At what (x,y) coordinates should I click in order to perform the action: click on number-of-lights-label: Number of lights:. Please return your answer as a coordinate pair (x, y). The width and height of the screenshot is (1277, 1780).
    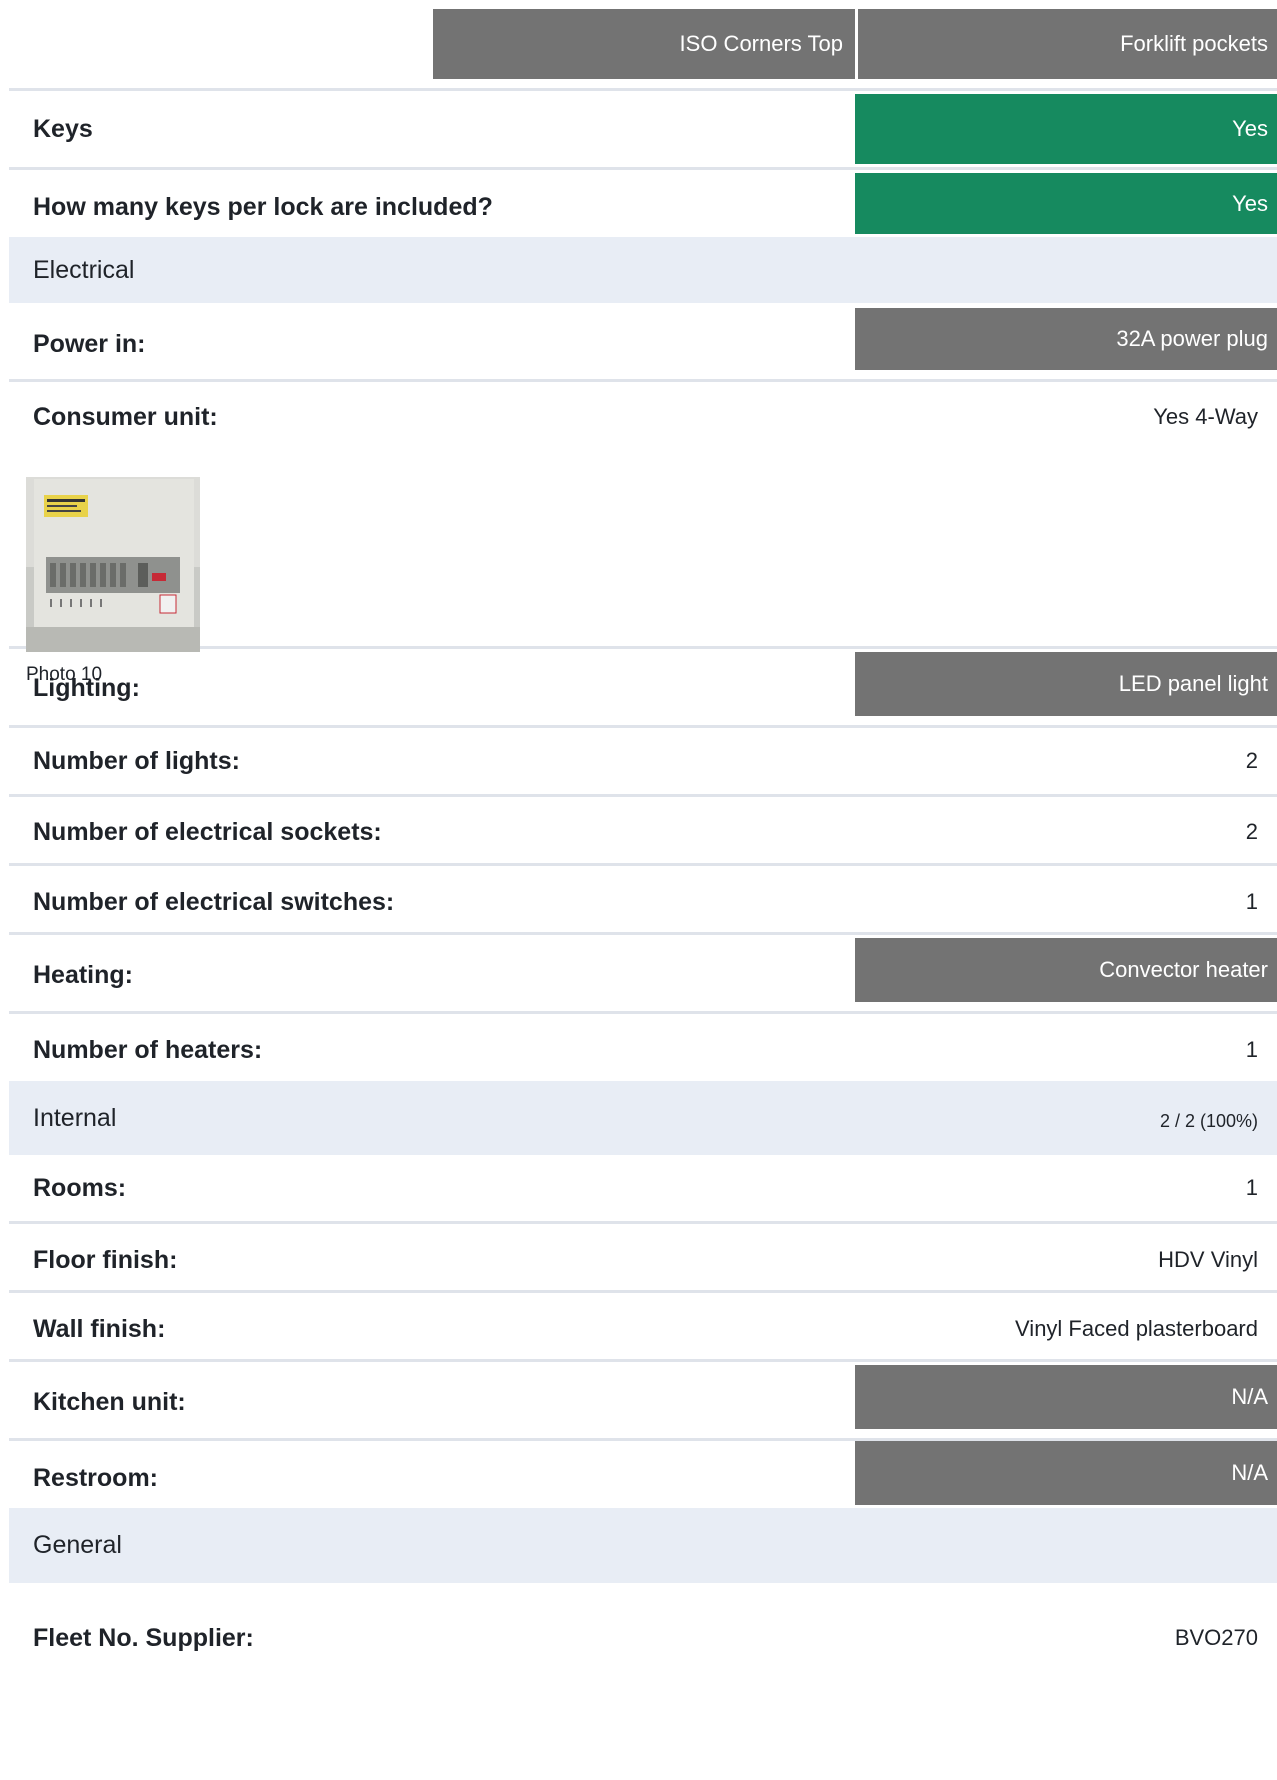
    Looking at the image, I should click on (136, 761).